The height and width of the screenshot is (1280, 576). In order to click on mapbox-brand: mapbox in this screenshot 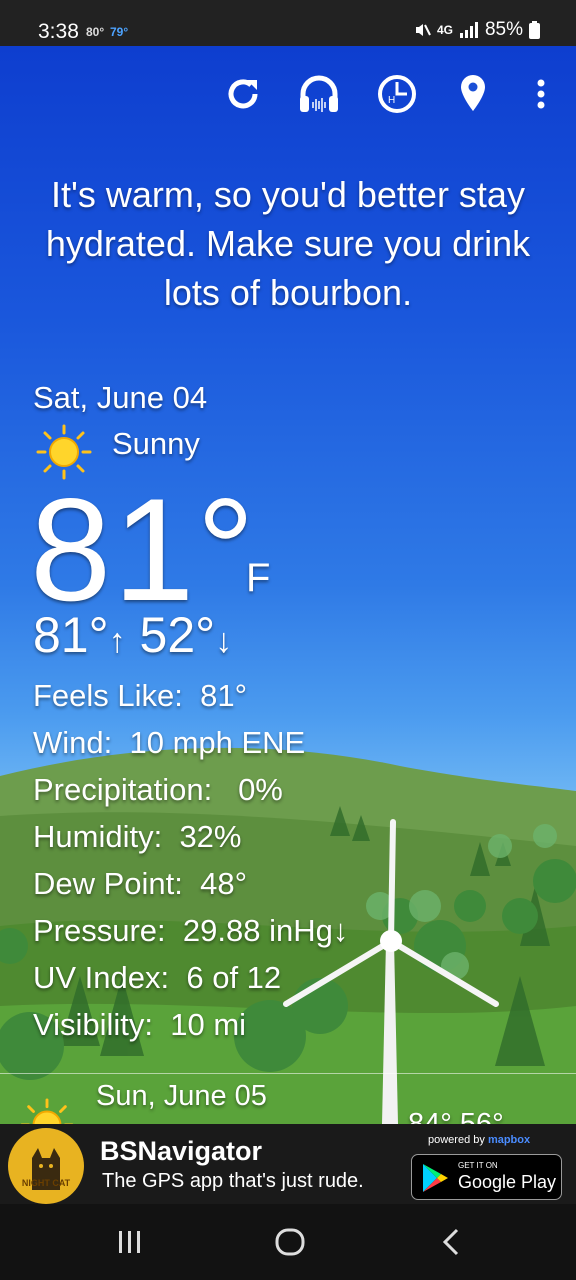, I will do `click(509, 1140)`.